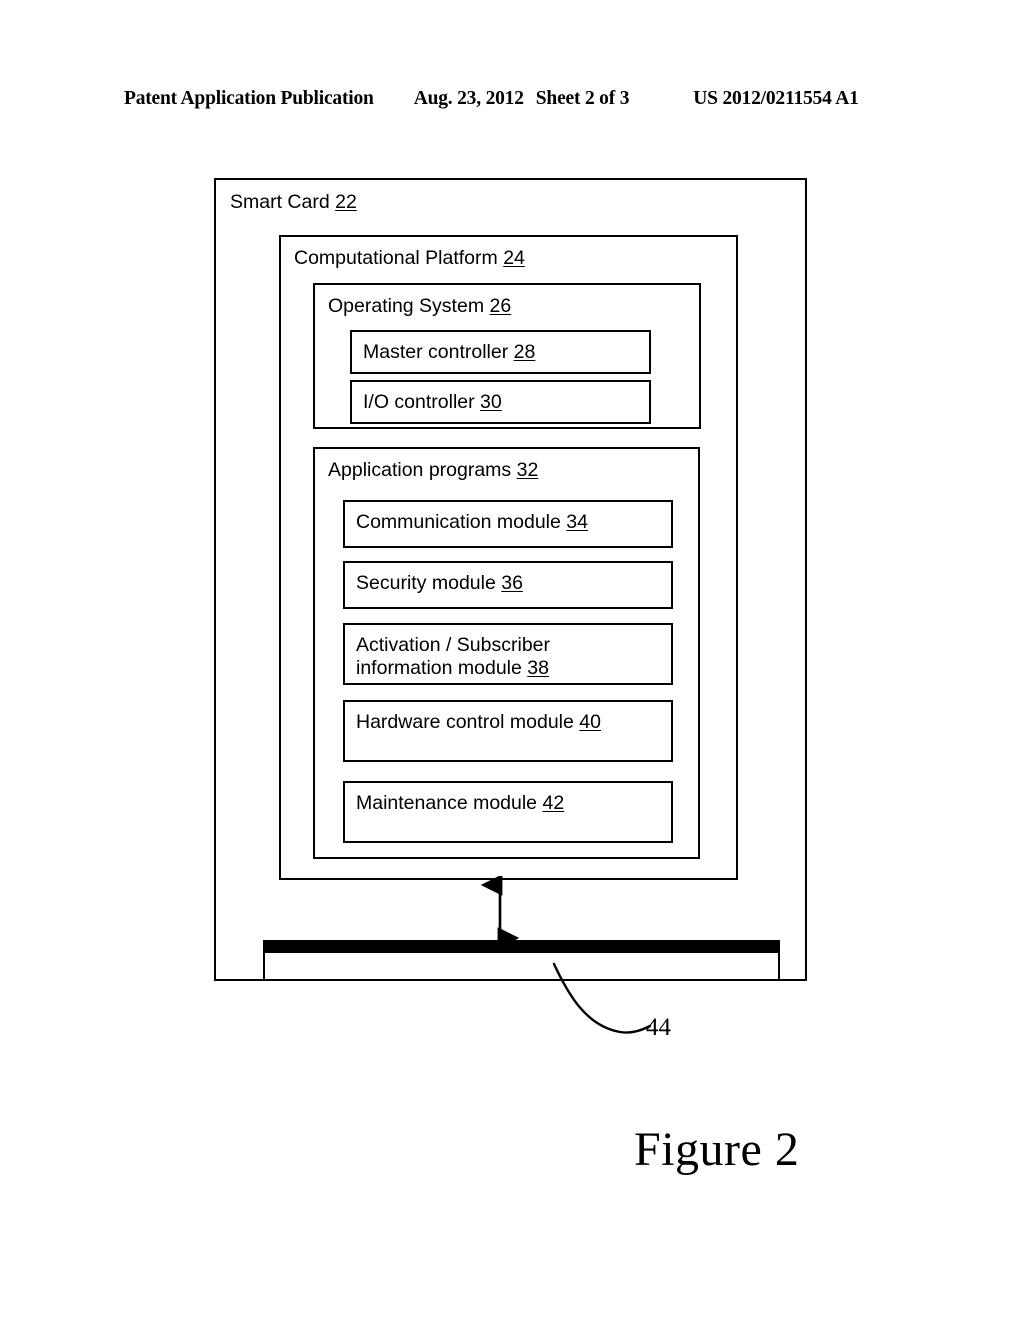 Image resolution: width=1024 pixels, height=1320 pixels. I want to click on communication-module-box: Communication module 34, so click(508, 524).